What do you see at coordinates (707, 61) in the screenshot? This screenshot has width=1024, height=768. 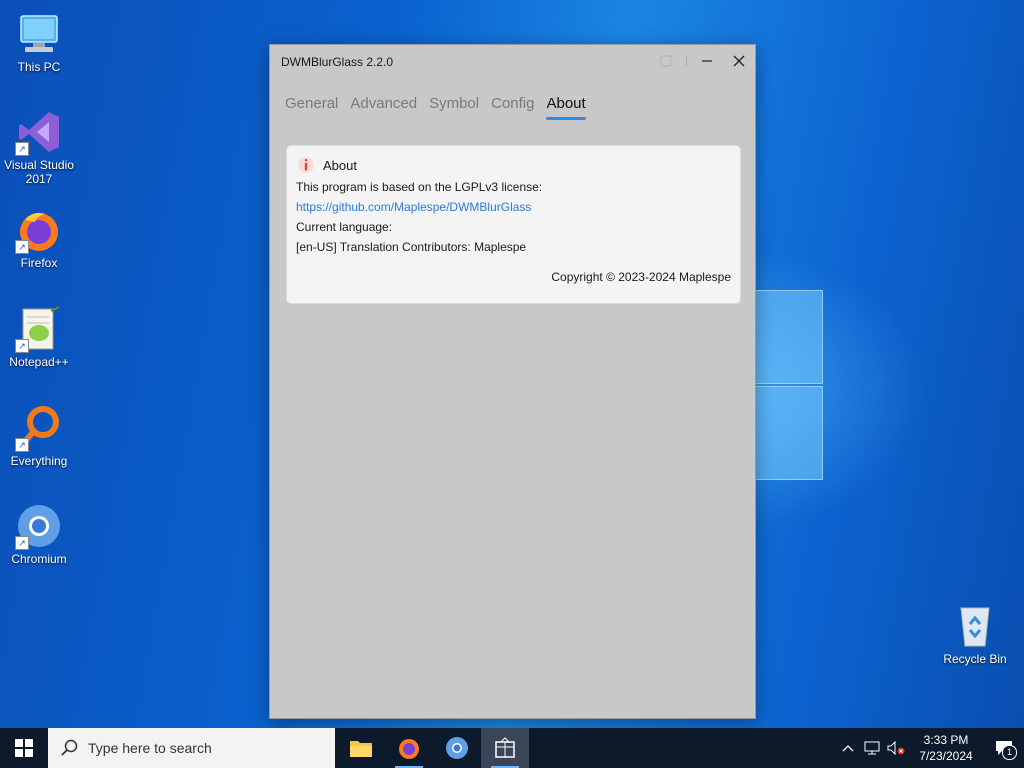 I see `minimize-button` at bounding box center [707, 61].